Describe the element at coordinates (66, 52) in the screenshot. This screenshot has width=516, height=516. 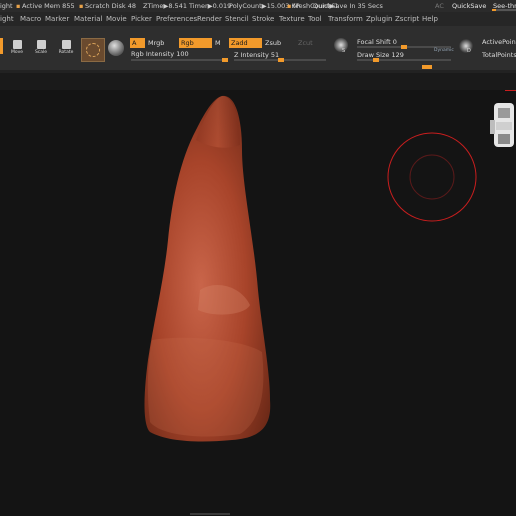
I see `rotate-label: Rotate` at that location.